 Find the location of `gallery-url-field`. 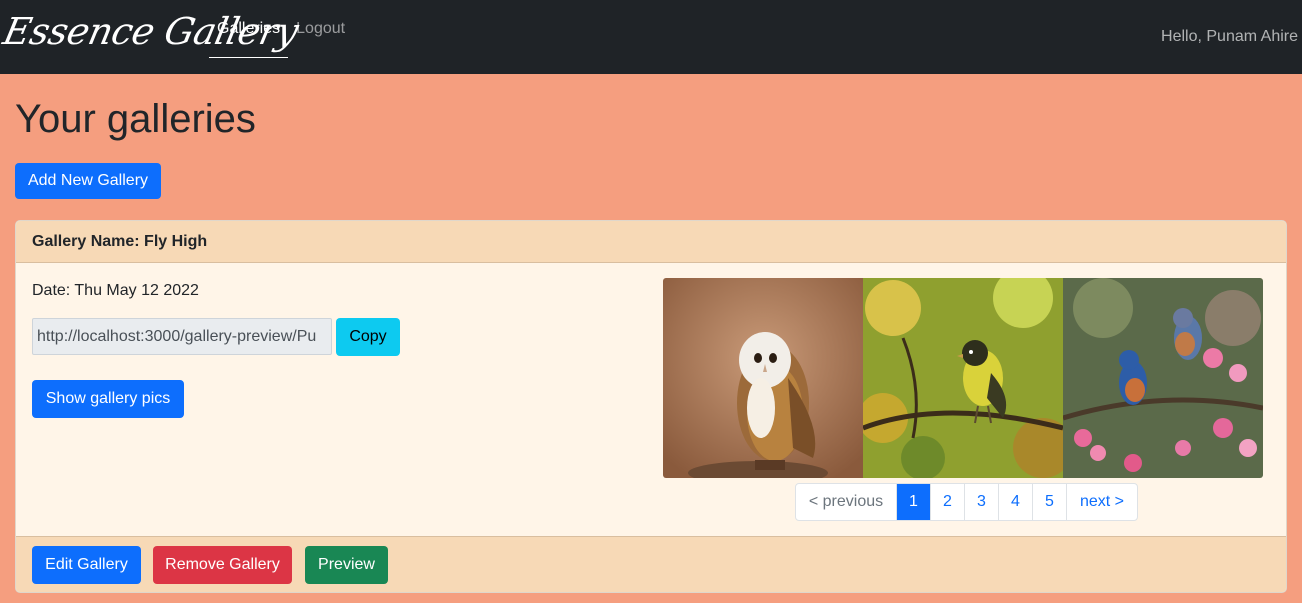

gallery-url-field is located at coordinates (182, 336).